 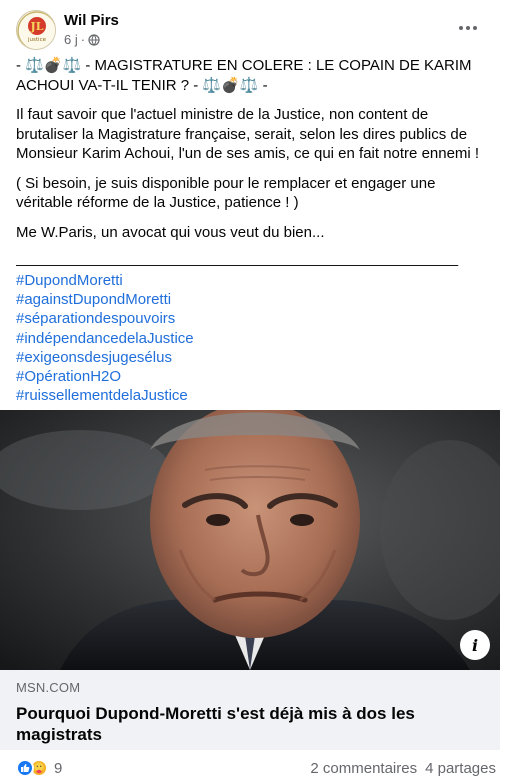 I want to click on avatar: JL justice, so click(x=36, y=30).